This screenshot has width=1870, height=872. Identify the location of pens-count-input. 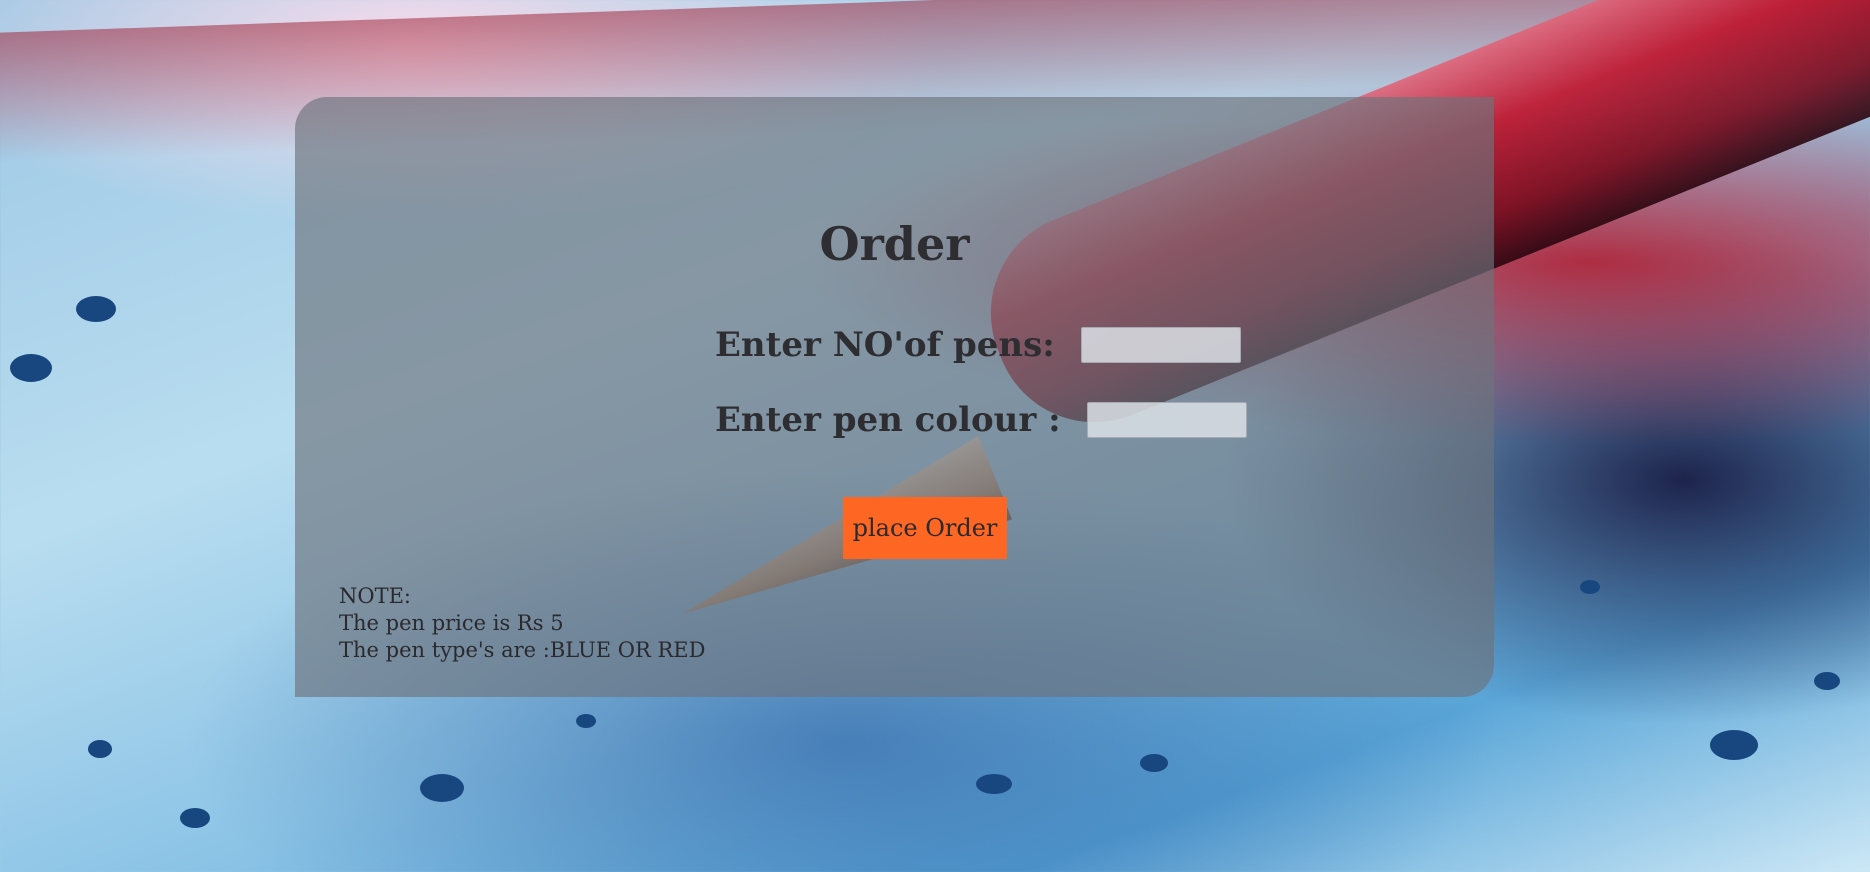
(1160, 345).